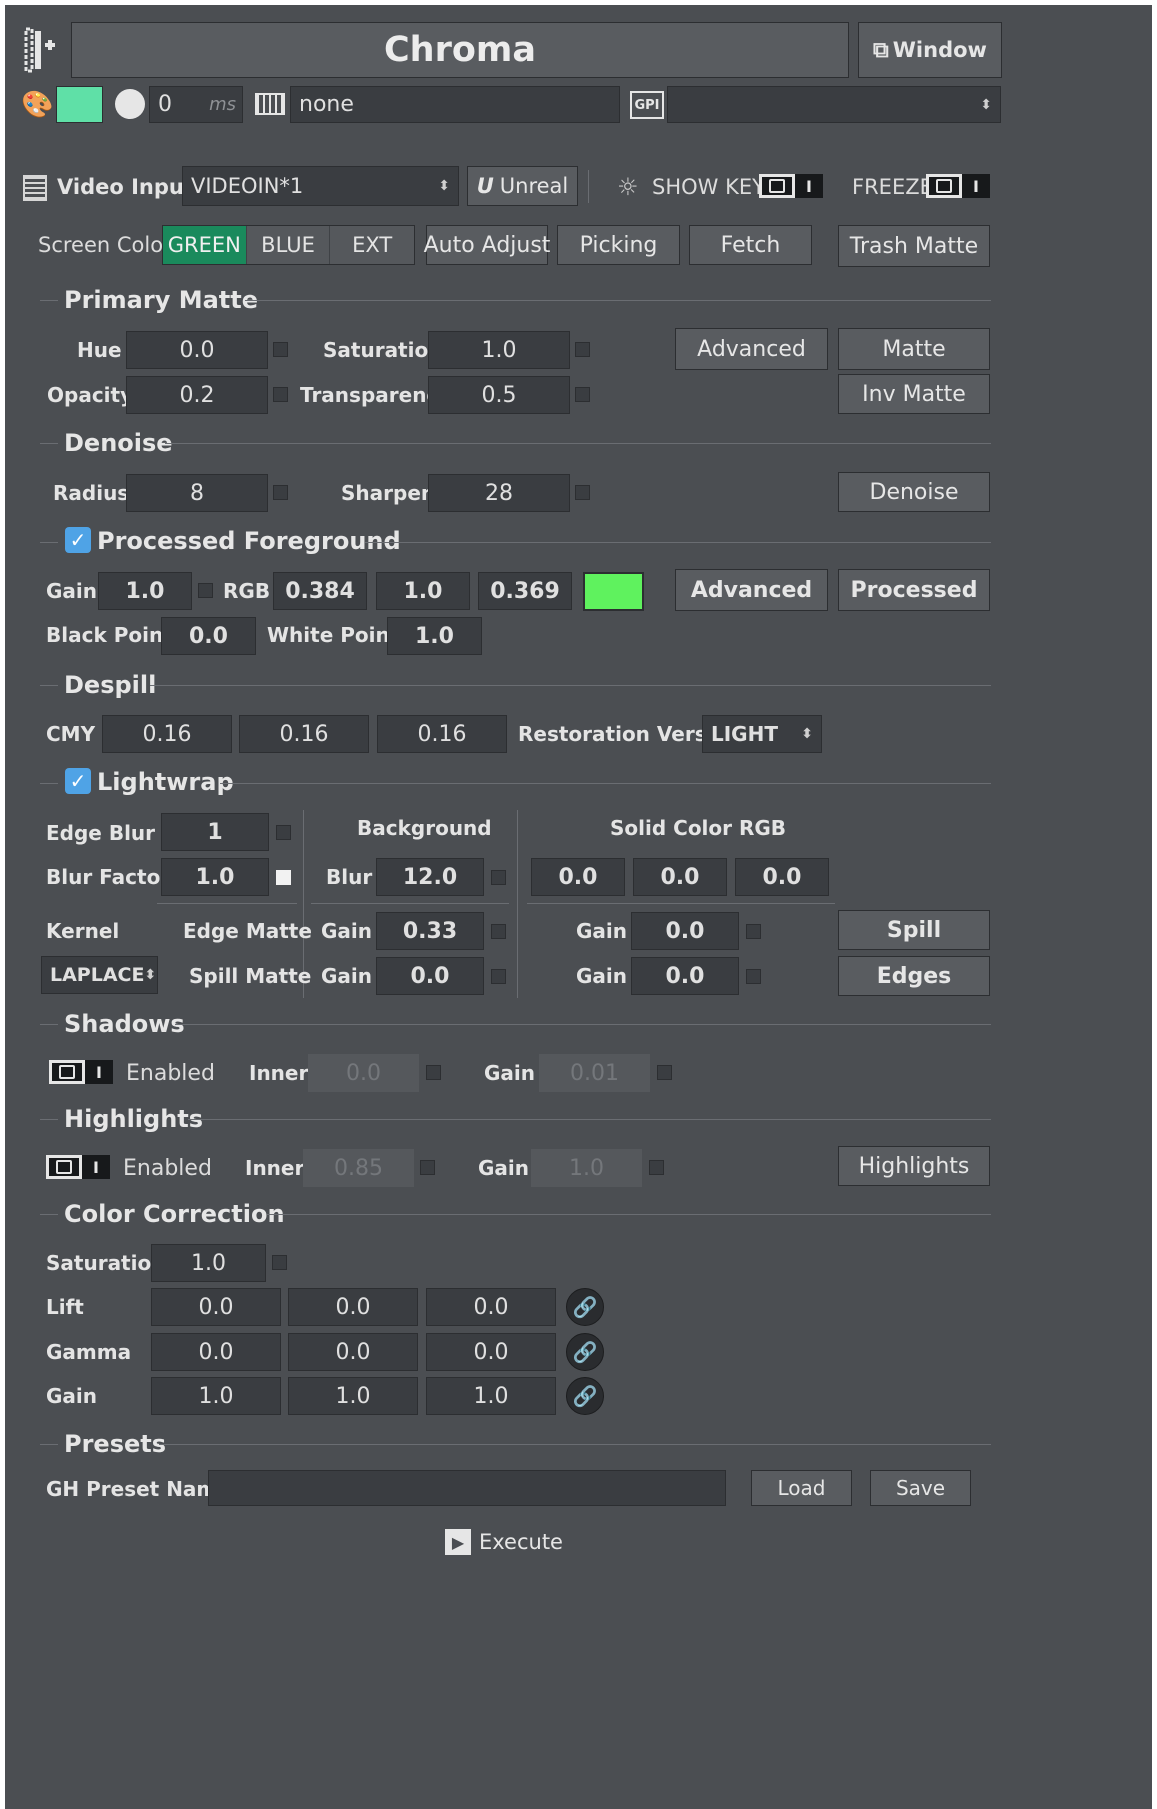  Describe the element at coordinates (165, 782) in the screenshot. I see `lightwrap-title: Lightwrap` at that location.